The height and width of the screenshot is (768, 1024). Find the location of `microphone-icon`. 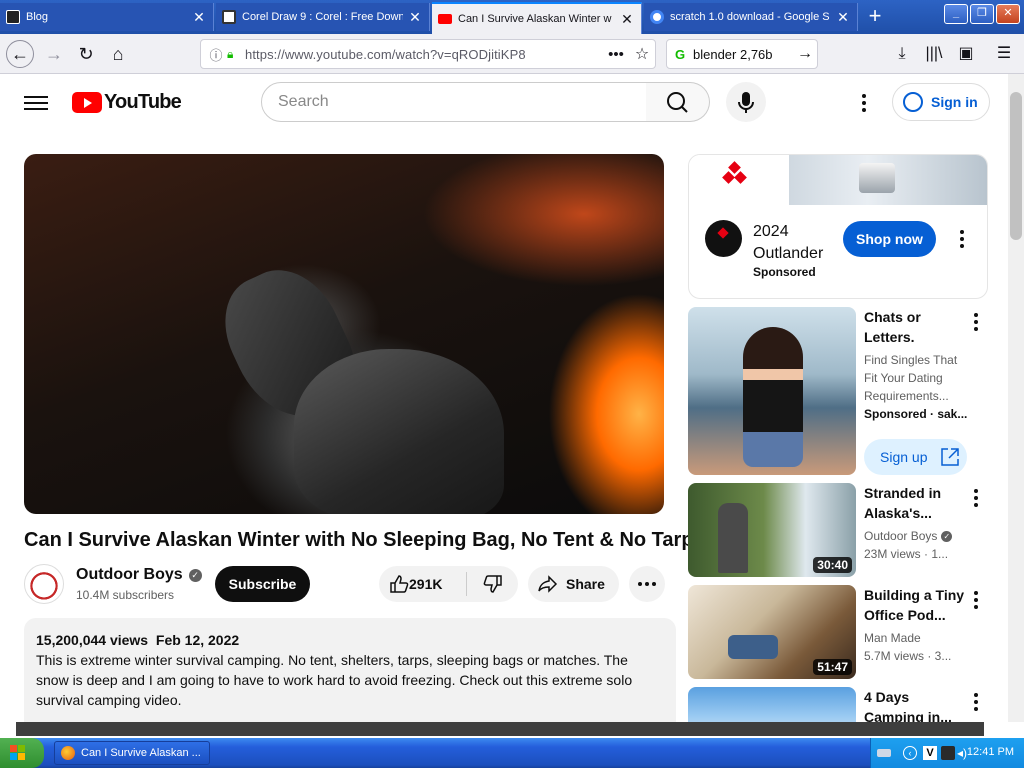

microphone-icon is located at coordinates (746, 102).